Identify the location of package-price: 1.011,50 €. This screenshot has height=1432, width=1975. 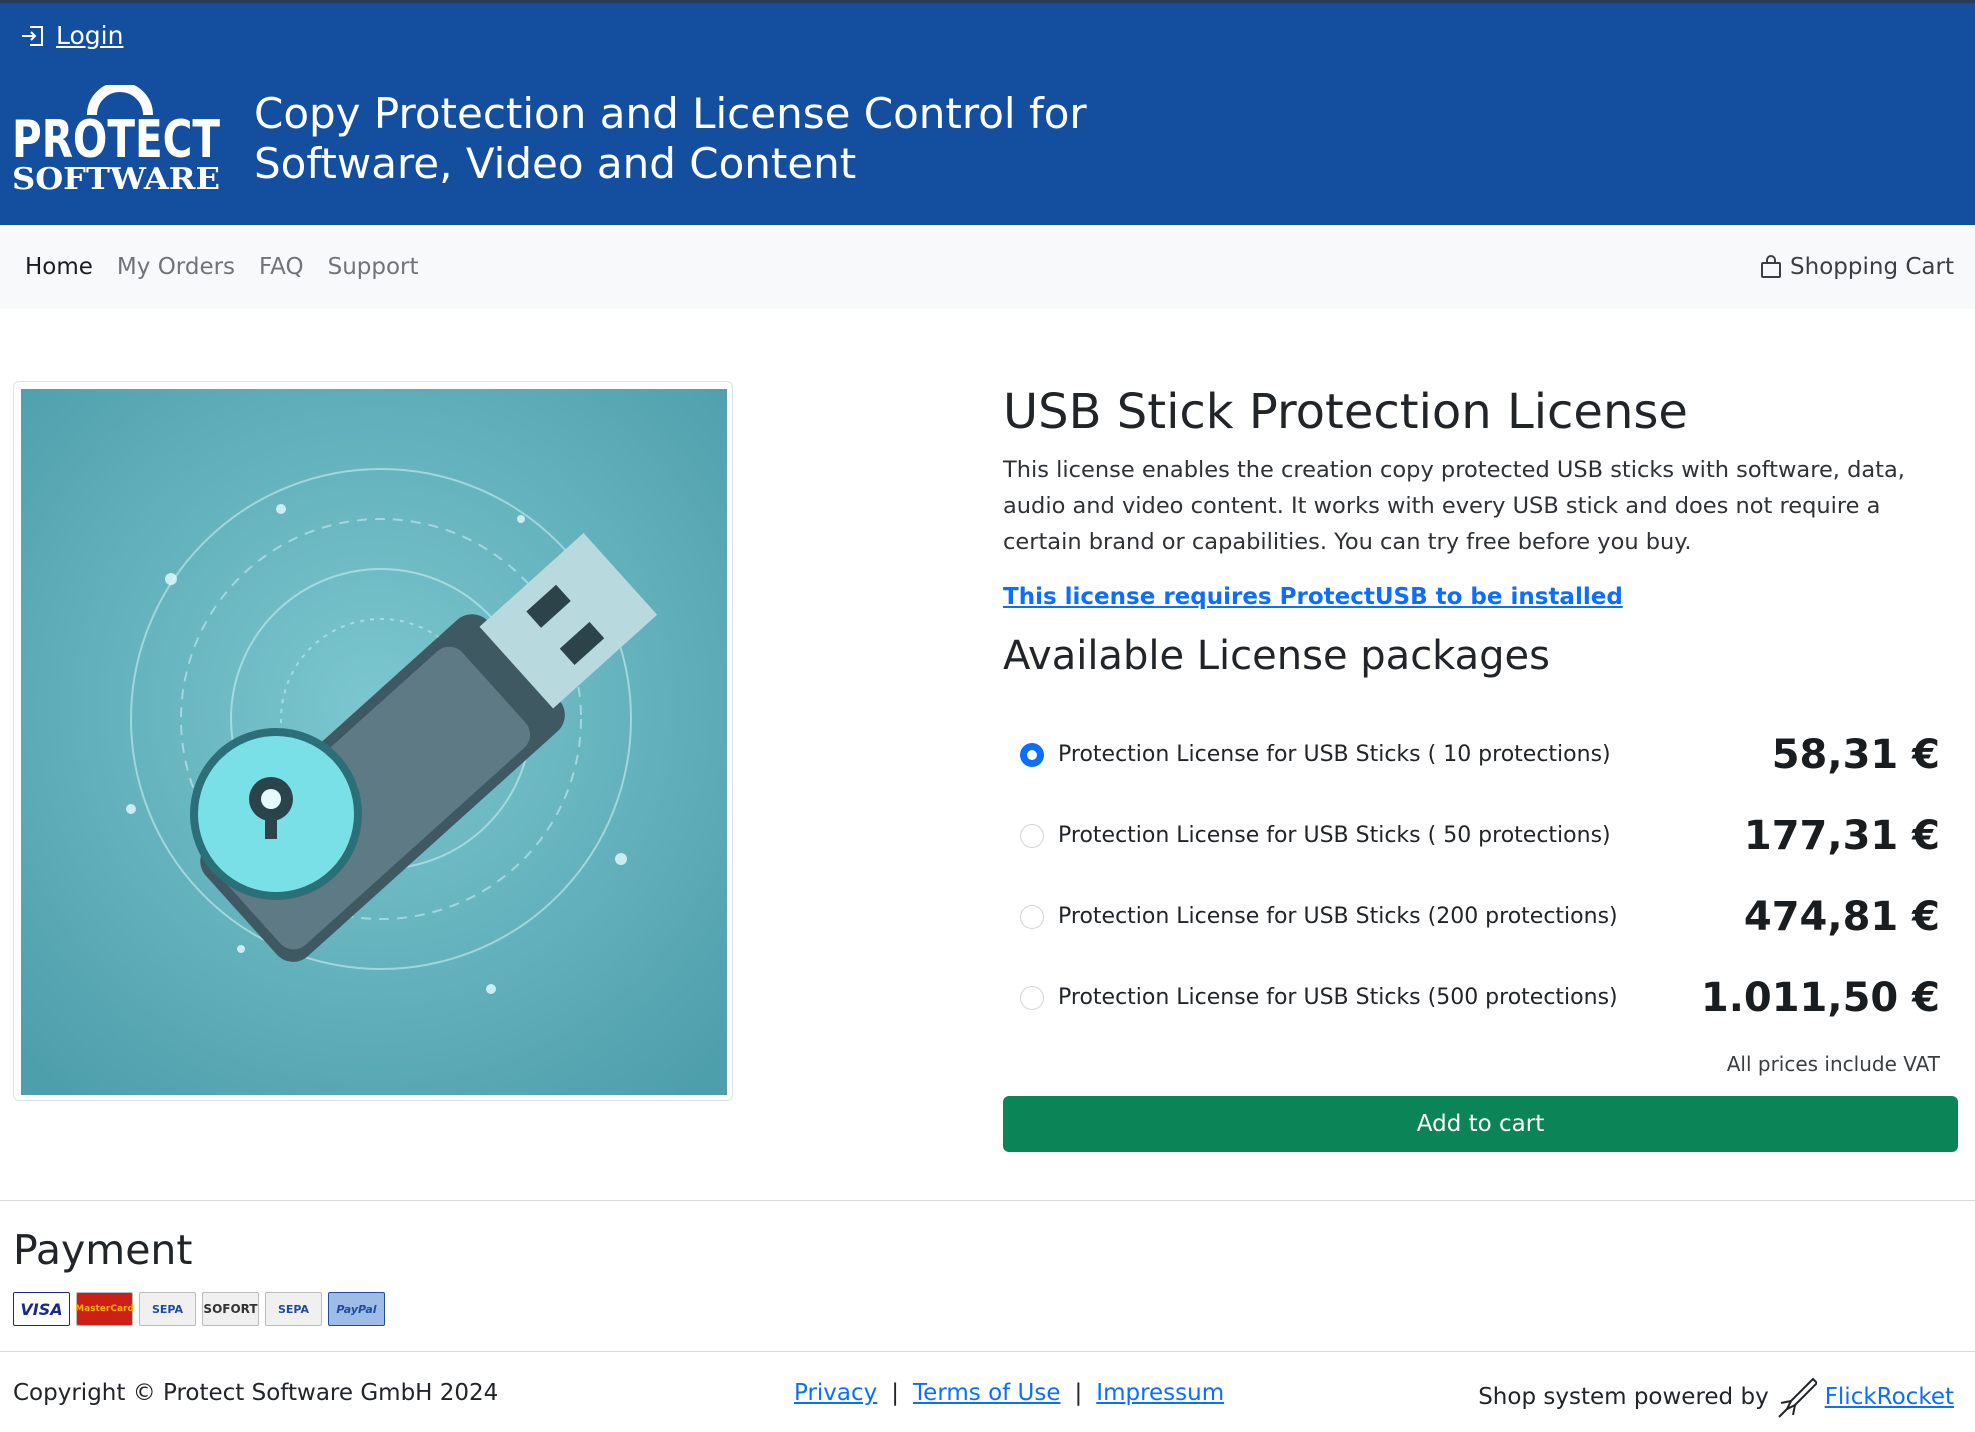
(1820, 997).